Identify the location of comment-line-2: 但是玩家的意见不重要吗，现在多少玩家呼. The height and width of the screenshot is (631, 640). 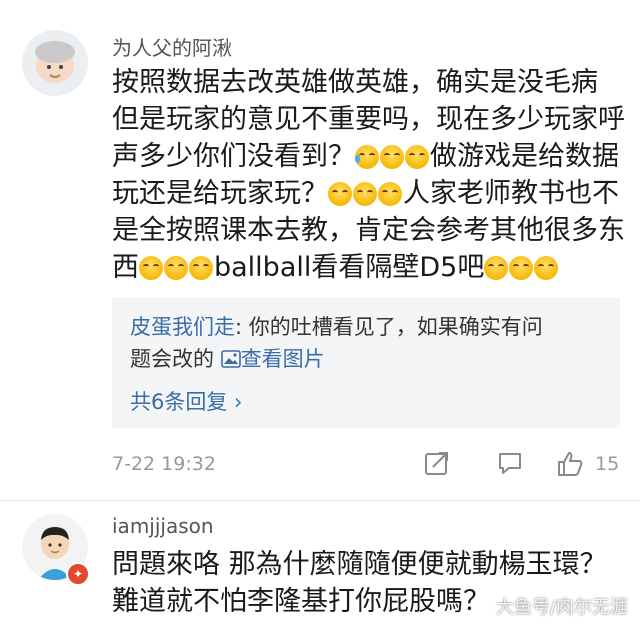
(368, 119).